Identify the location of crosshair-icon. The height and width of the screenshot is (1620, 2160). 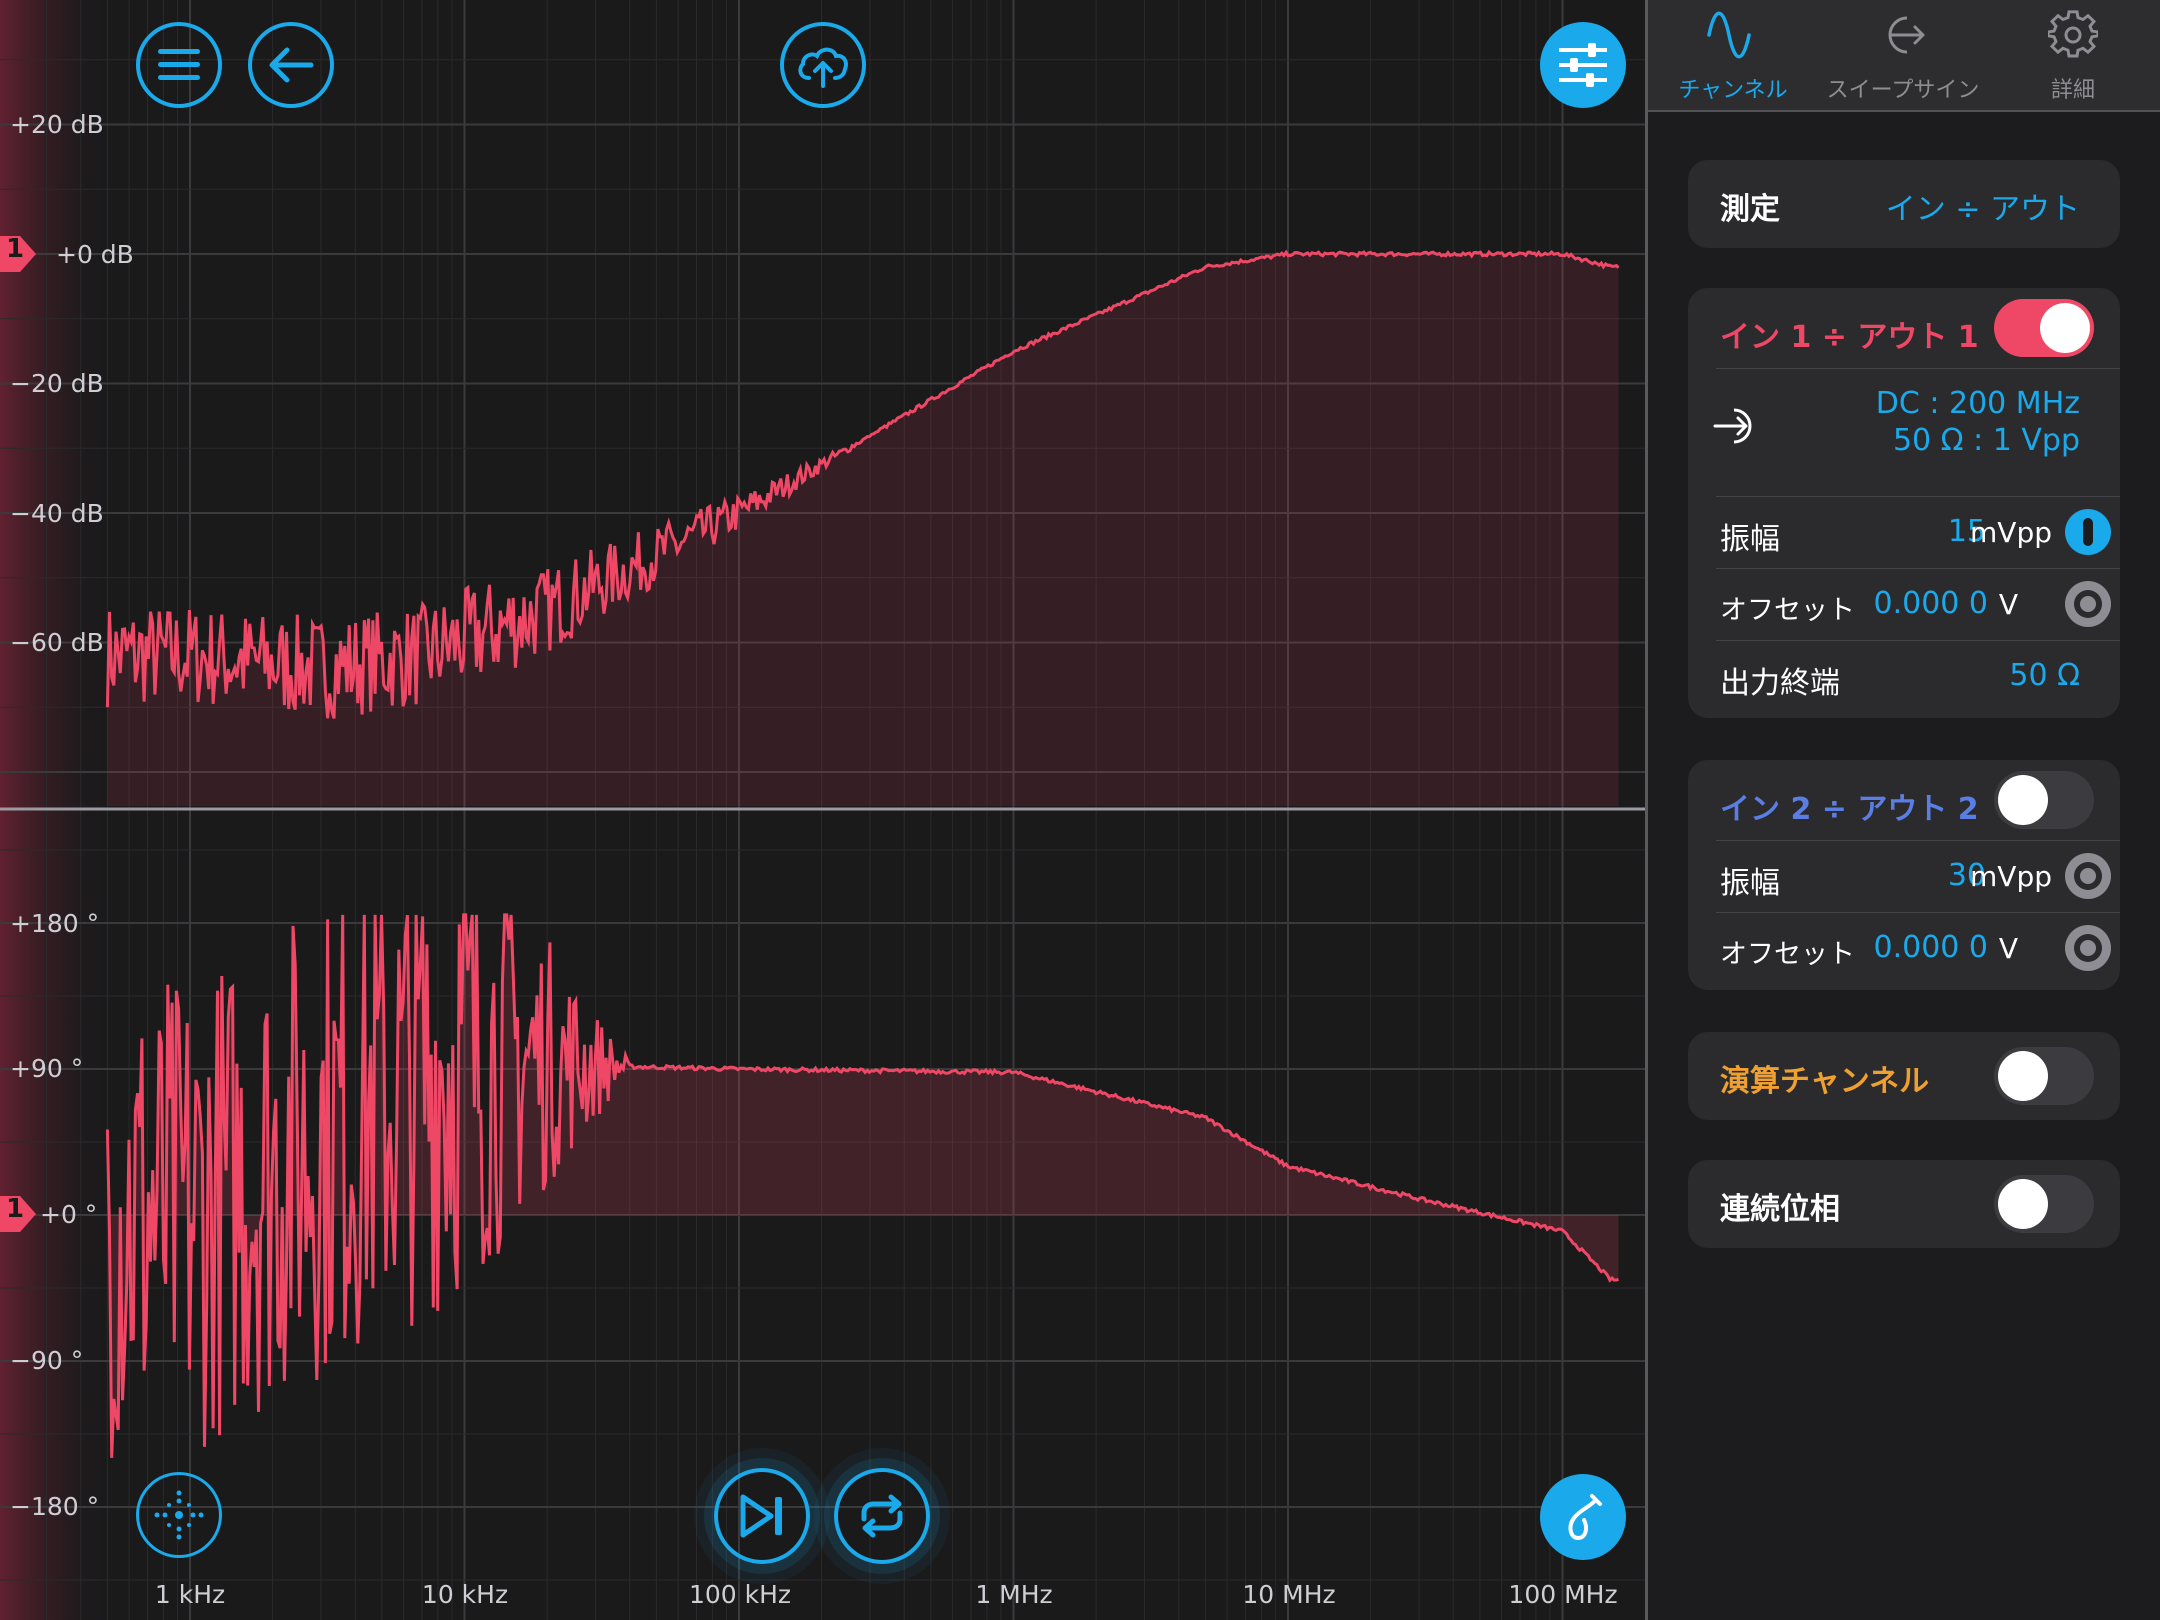
(179, 1515).